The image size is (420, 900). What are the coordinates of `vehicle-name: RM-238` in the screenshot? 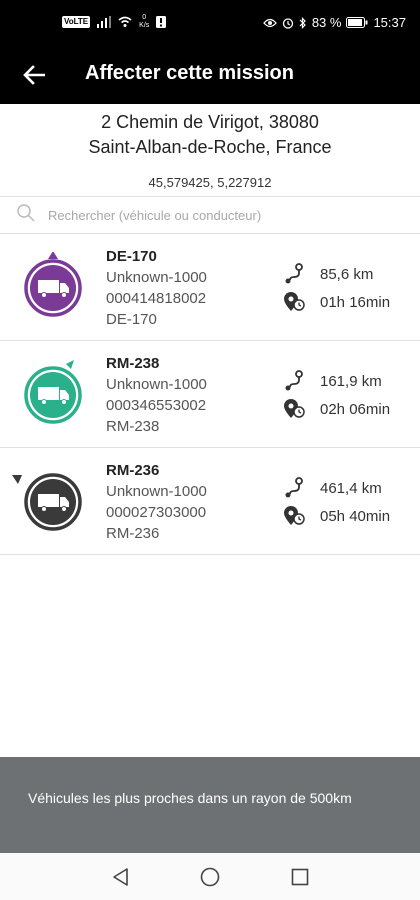 It's located at (133, 363).